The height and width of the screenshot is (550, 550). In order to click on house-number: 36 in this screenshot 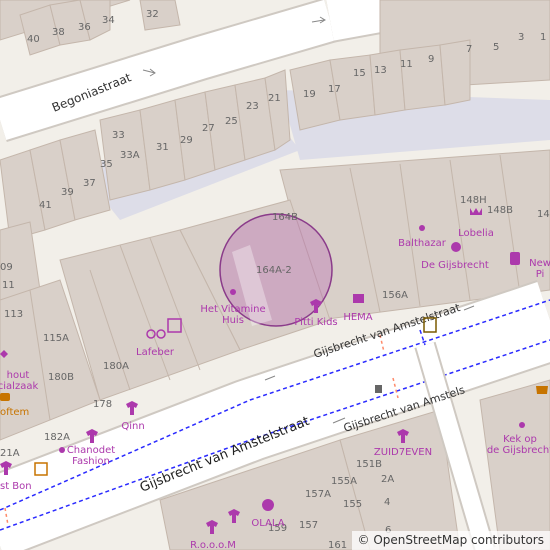, I will do `click(84, 27)`.